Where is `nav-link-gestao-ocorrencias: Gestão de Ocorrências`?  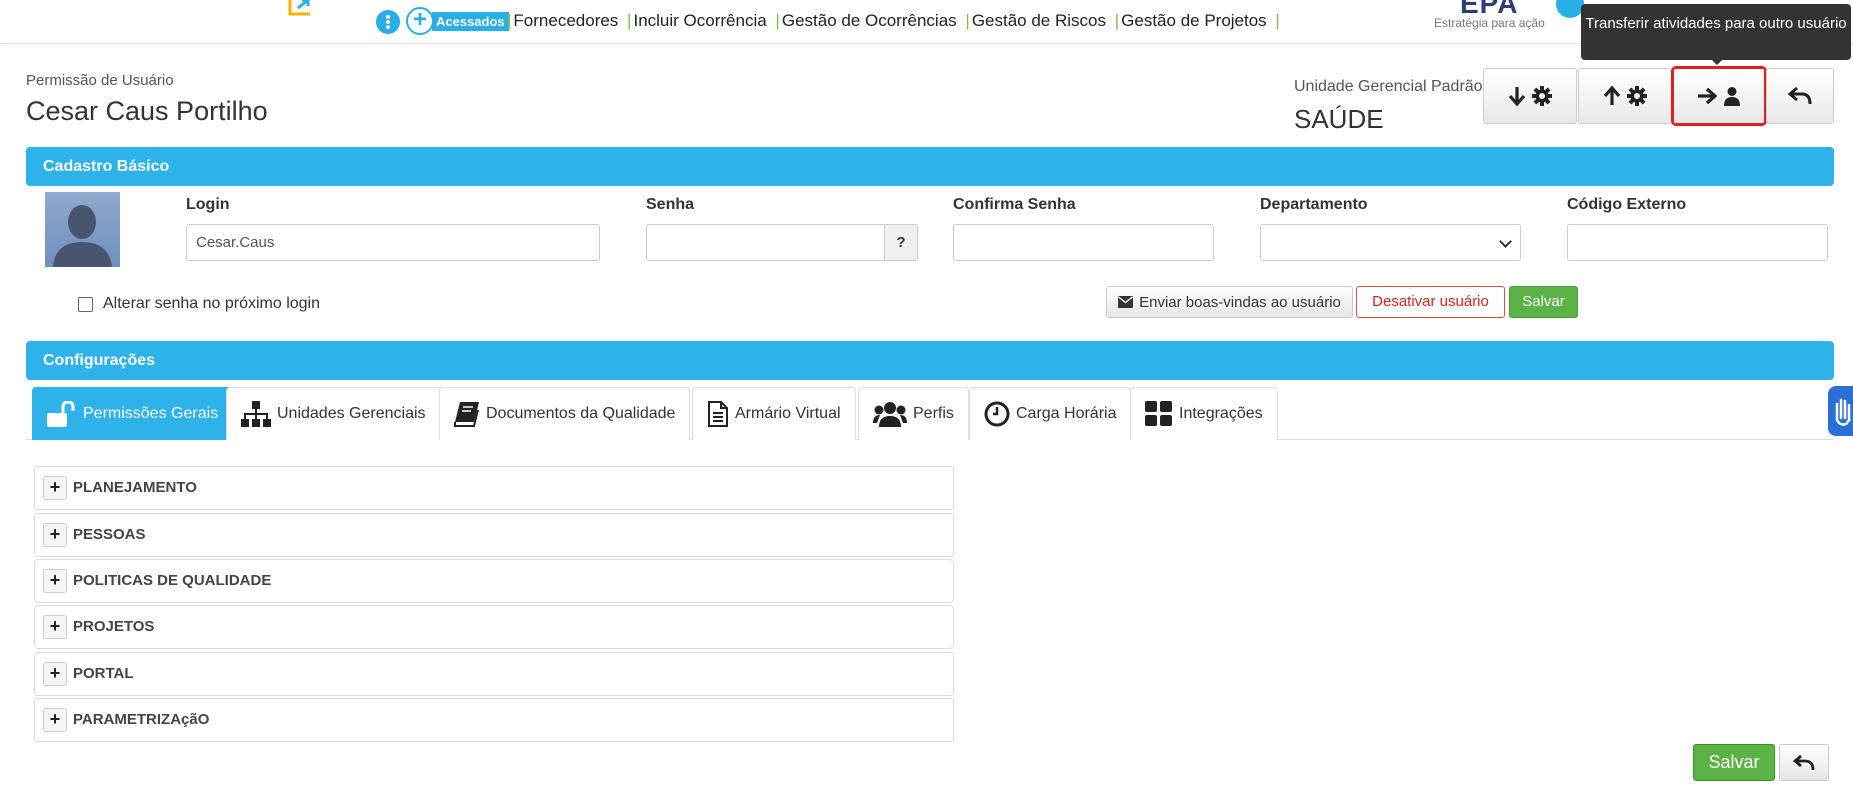
nav-link-gestao-ocorrencias: Gestão de Ocorrências is located at coordinates (869, 20).